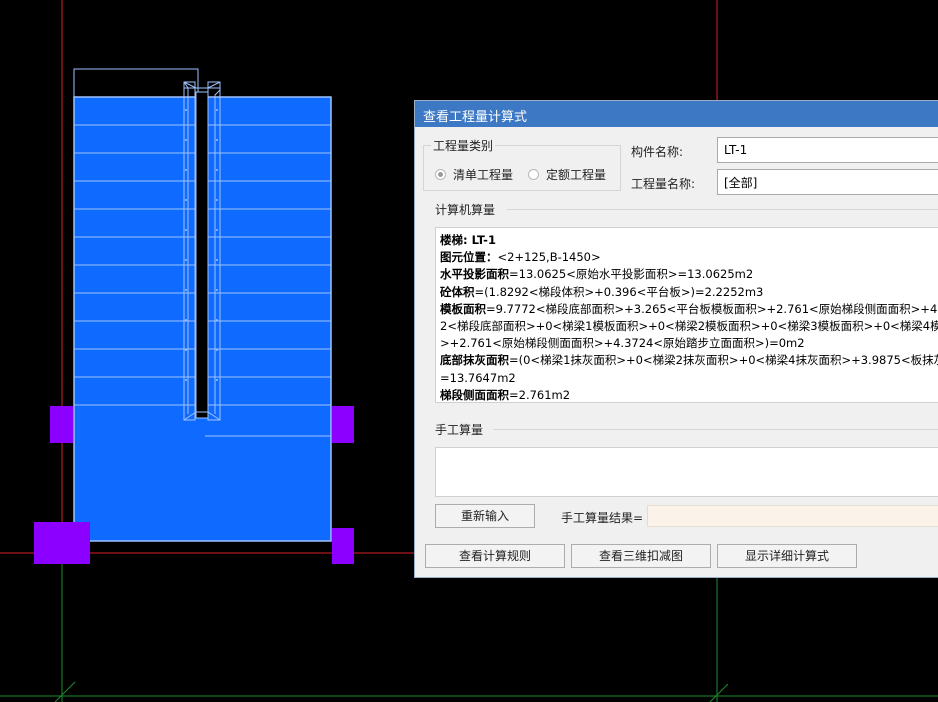 The height and width of the screenshot is (702, 938). Describe the element at coordinates (463, 145) in the screenshot. I see `quantity-type-label: 工程量类别` at that location.